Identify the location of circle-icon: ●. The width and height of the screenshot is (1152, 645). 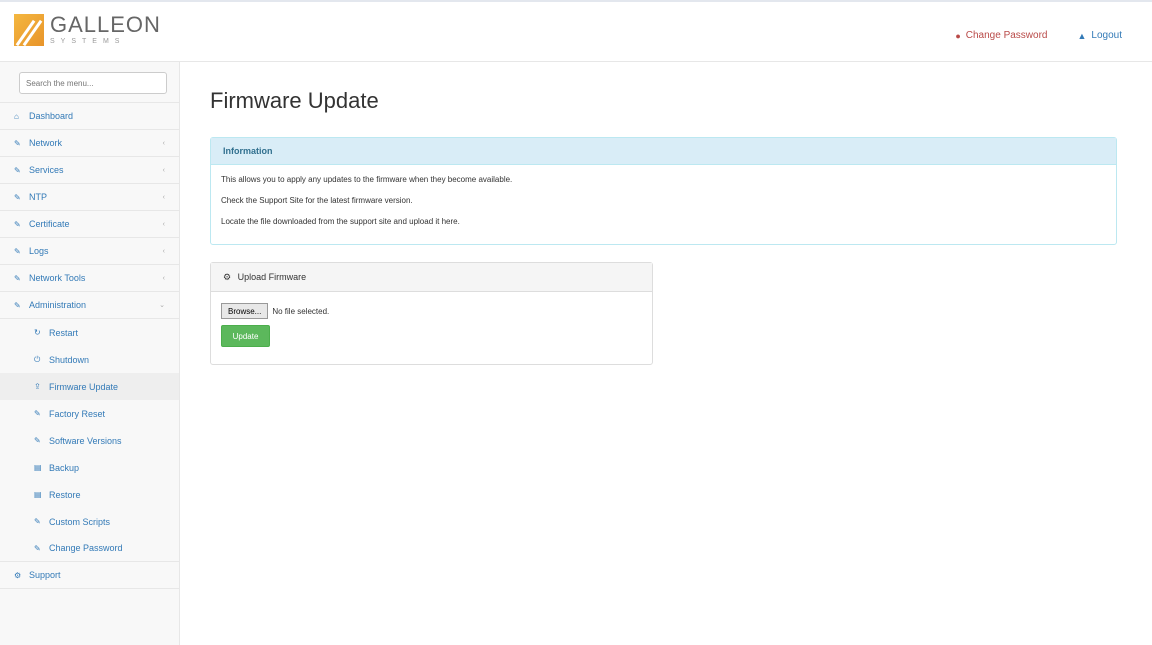
(958, 35).